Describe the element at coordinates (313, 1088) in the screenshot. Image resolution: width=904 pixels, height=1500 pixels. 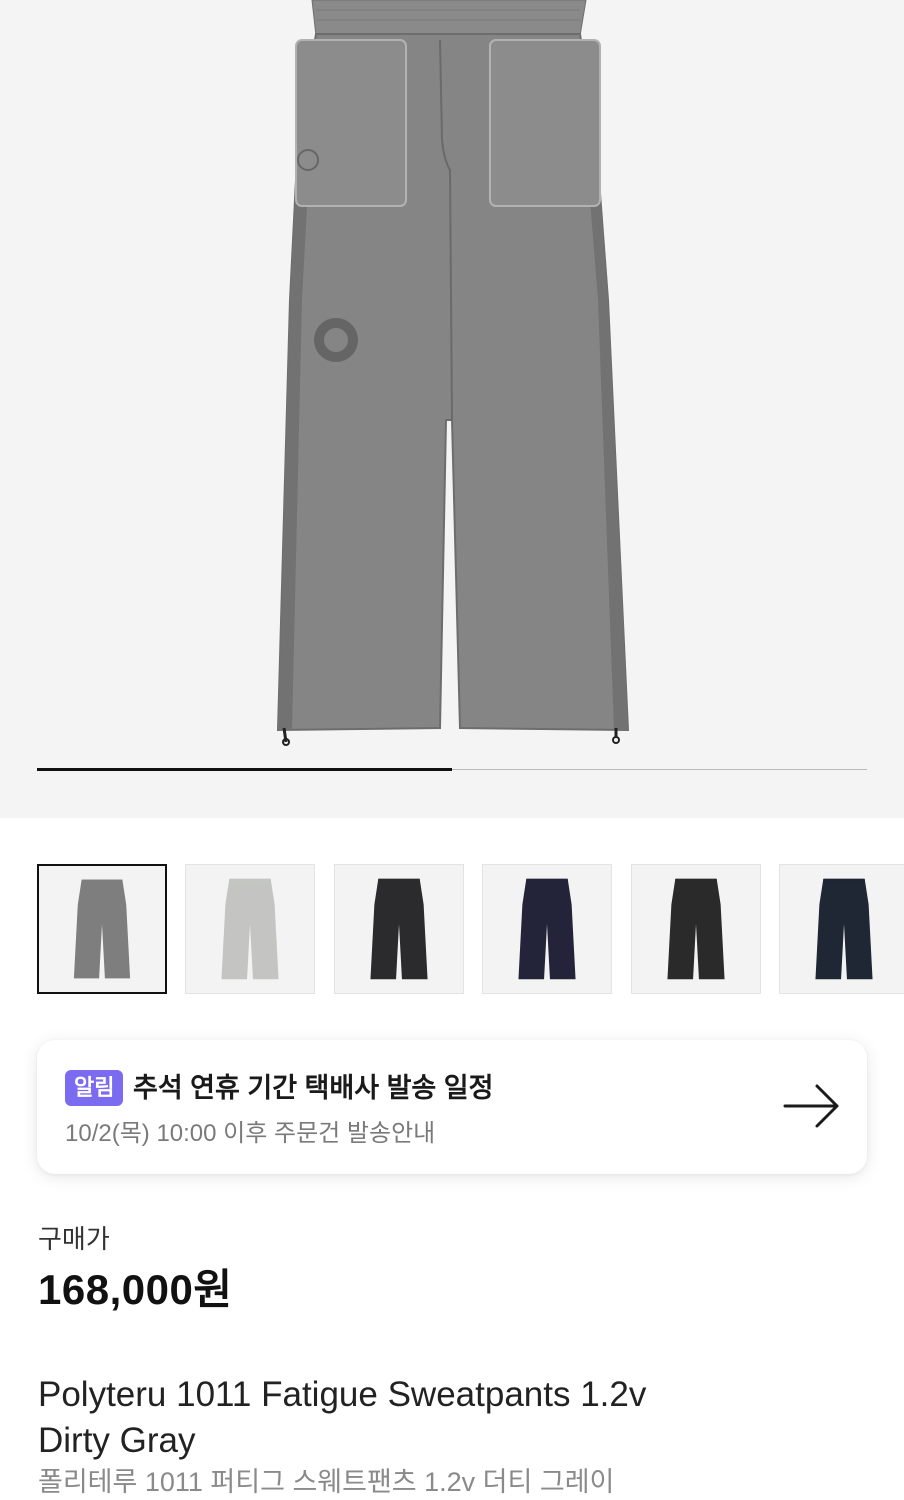
I see `notice-title: 추석 연휴 기간 택배사 발송 일정` at that location.